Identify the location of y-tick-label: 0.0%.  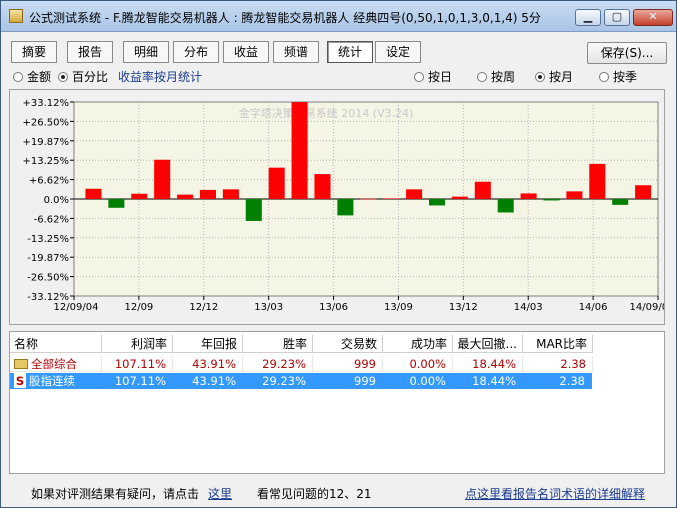
(56, 200).